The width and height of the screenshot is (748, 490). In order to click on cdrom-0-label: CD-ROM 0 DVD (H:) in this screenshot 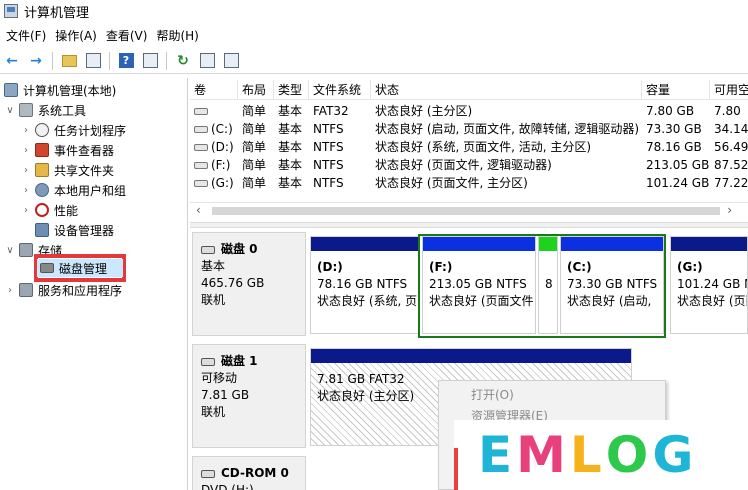, I will do `click(249, 473)`.